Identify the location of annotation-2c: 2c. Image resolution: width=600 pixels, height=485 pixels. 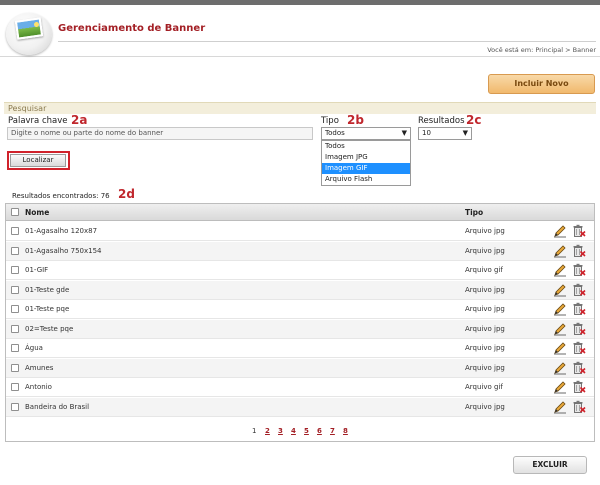
(474, 120).